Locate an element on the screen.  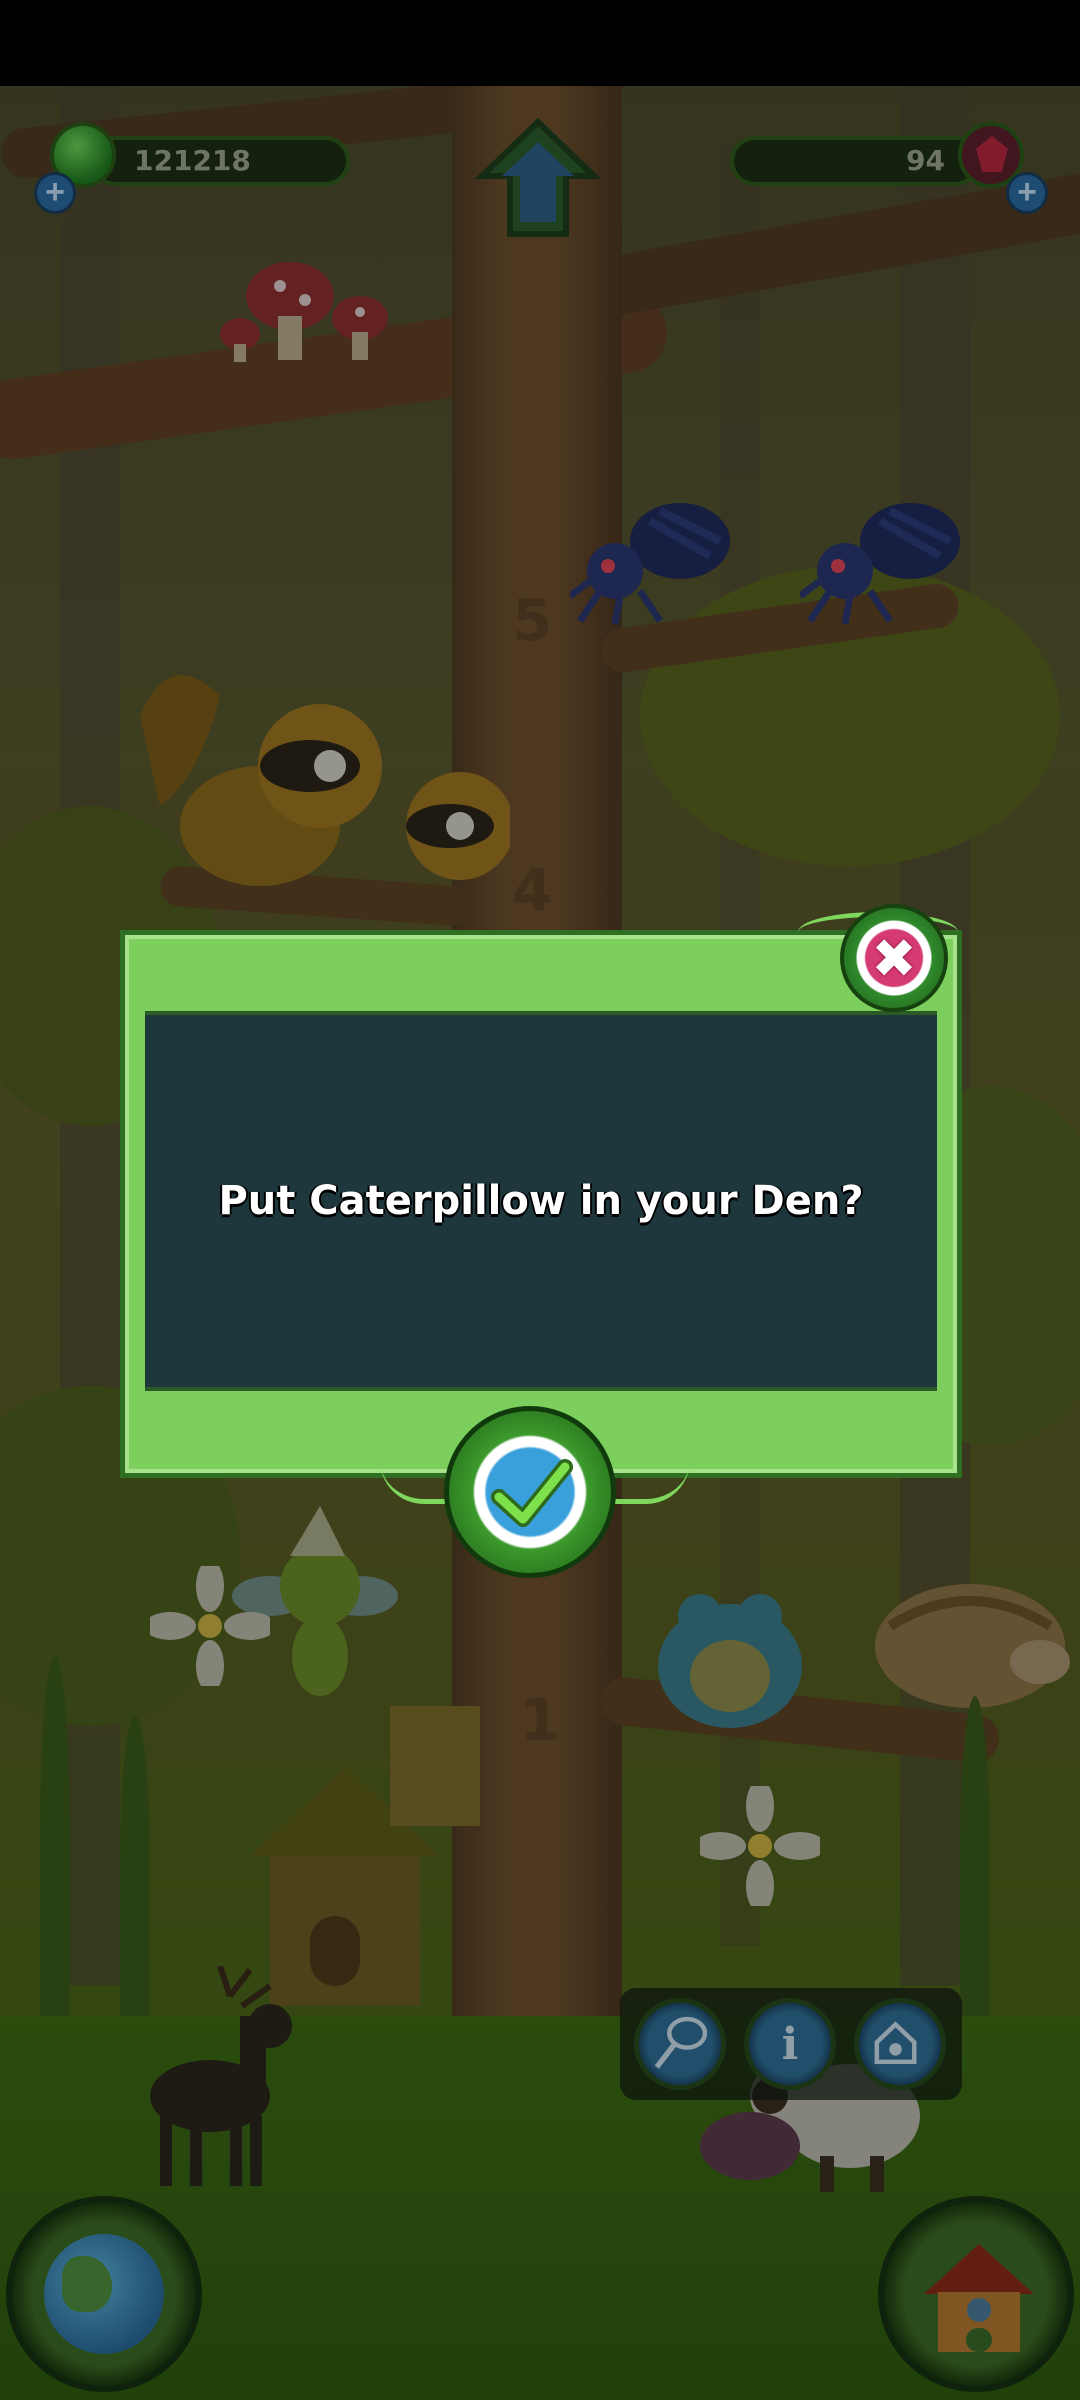
close-icon: ✖ is located at coordinates (894, 958).